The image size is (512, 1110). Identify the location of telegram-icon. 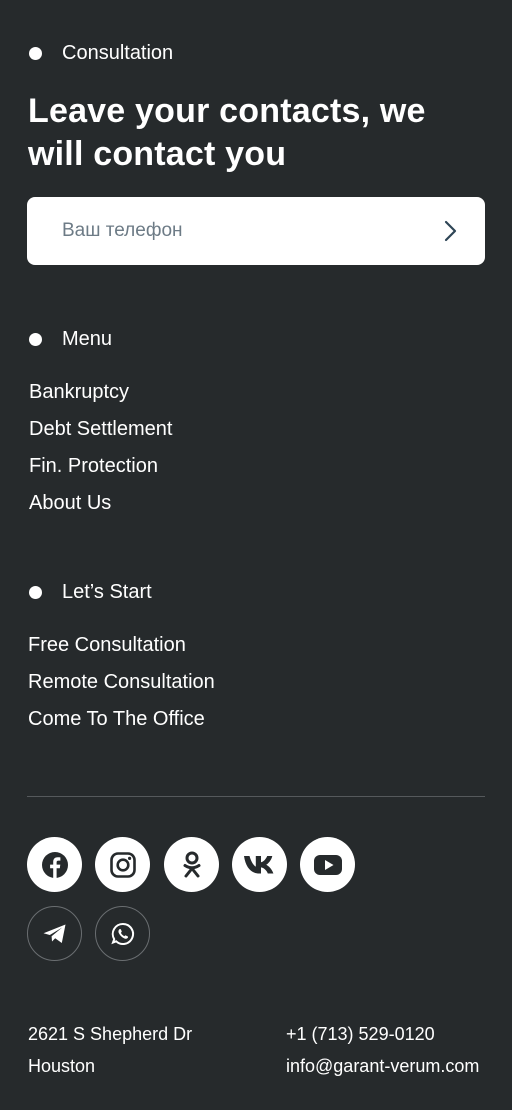
(54, 933).